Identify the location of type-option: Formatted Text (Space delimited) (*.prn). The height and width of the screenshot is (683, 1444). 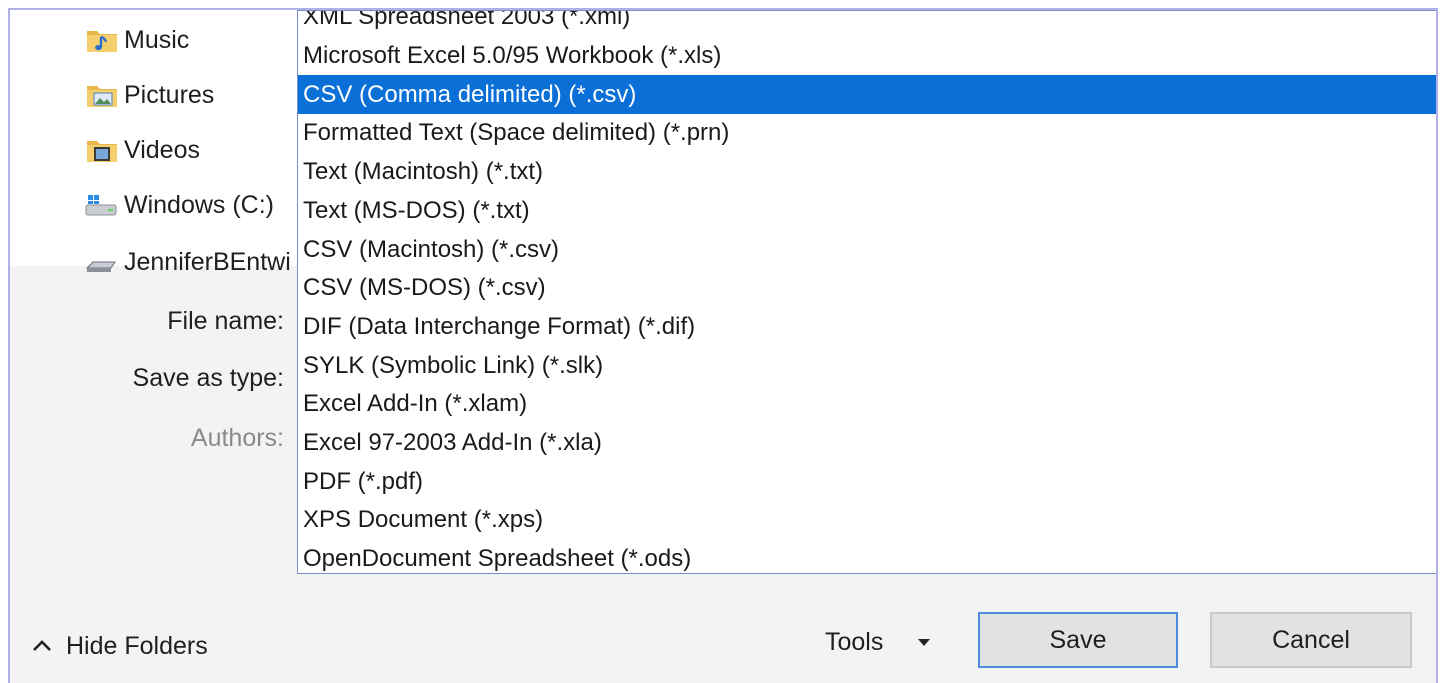
(867, 133).